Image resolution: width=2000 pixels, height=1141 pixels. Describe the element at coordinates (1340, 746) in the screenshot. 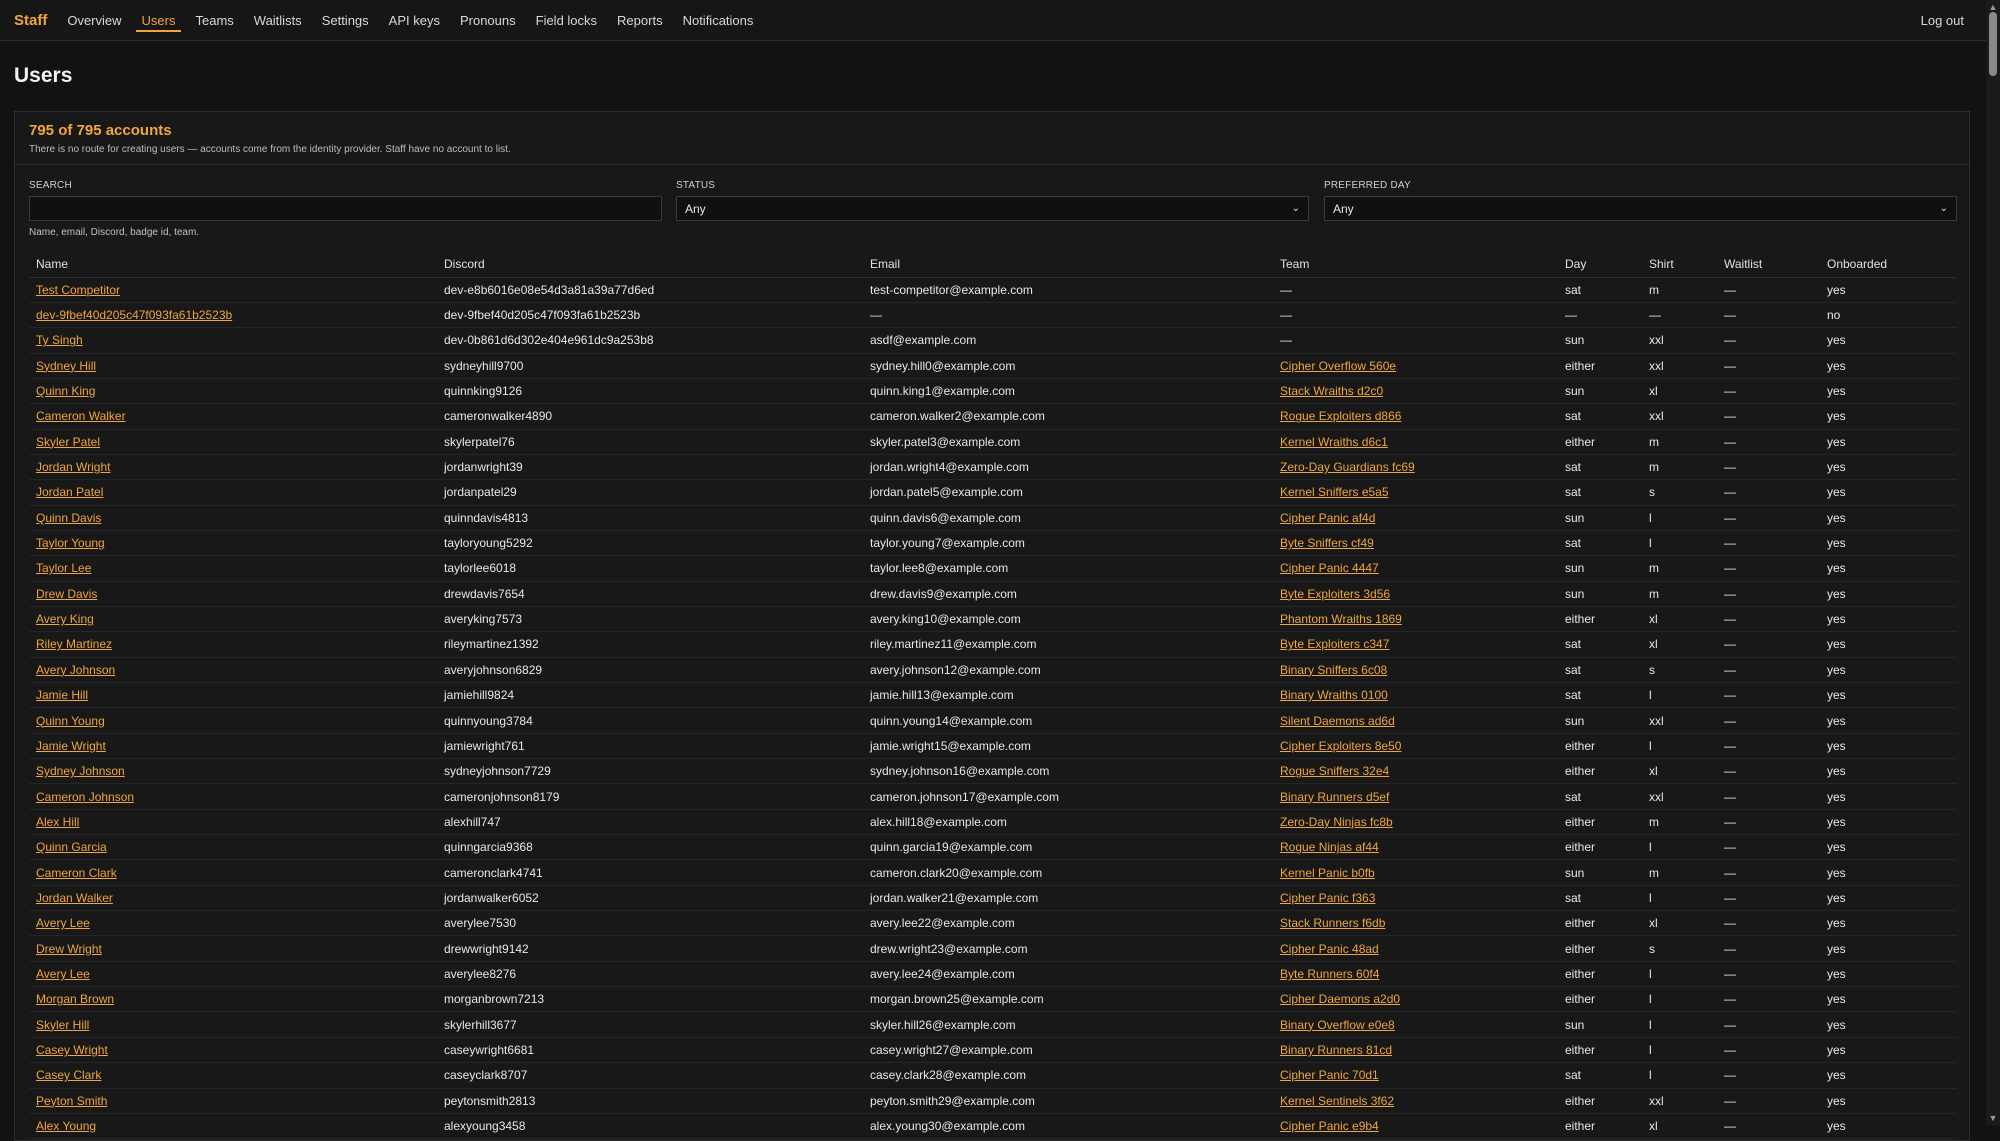

I see `team-link: Cipher Exploiters 8e50` at that location.